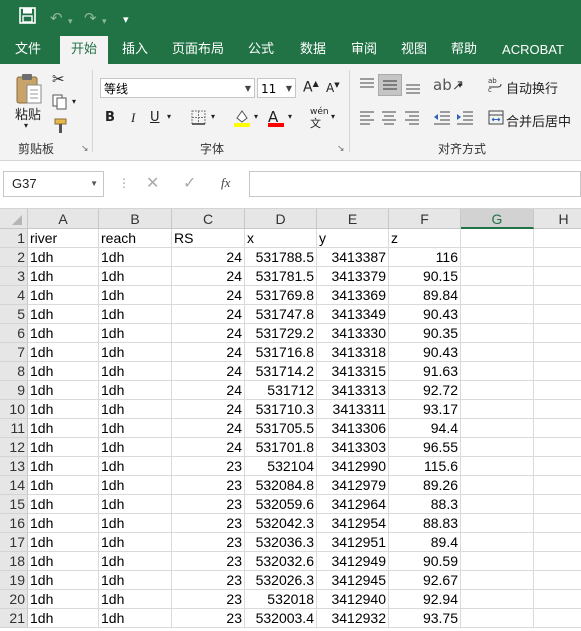 This screenshot has height=631, width=581. What do you see at coordinates (353, 447) in the screenshot?
I see `cell-e12: 3413303` at bounding box center [353, 447].